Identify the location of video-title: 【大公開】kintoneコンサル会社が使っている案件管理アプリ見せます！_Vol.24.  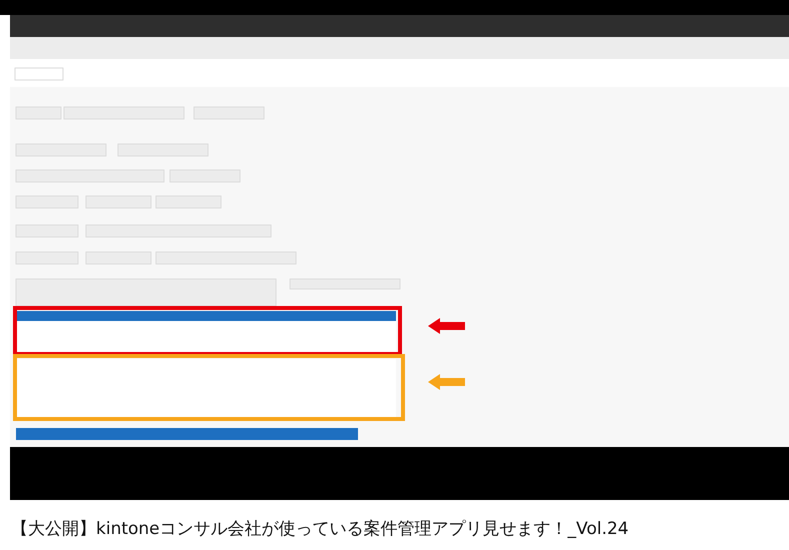
(320, 529).